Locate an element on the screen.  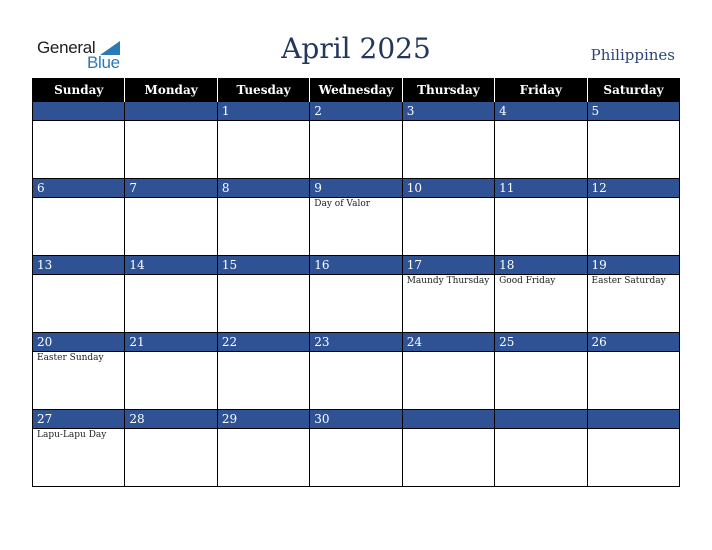
holiday-label: Good Friday is located at coordinates (527, 281).